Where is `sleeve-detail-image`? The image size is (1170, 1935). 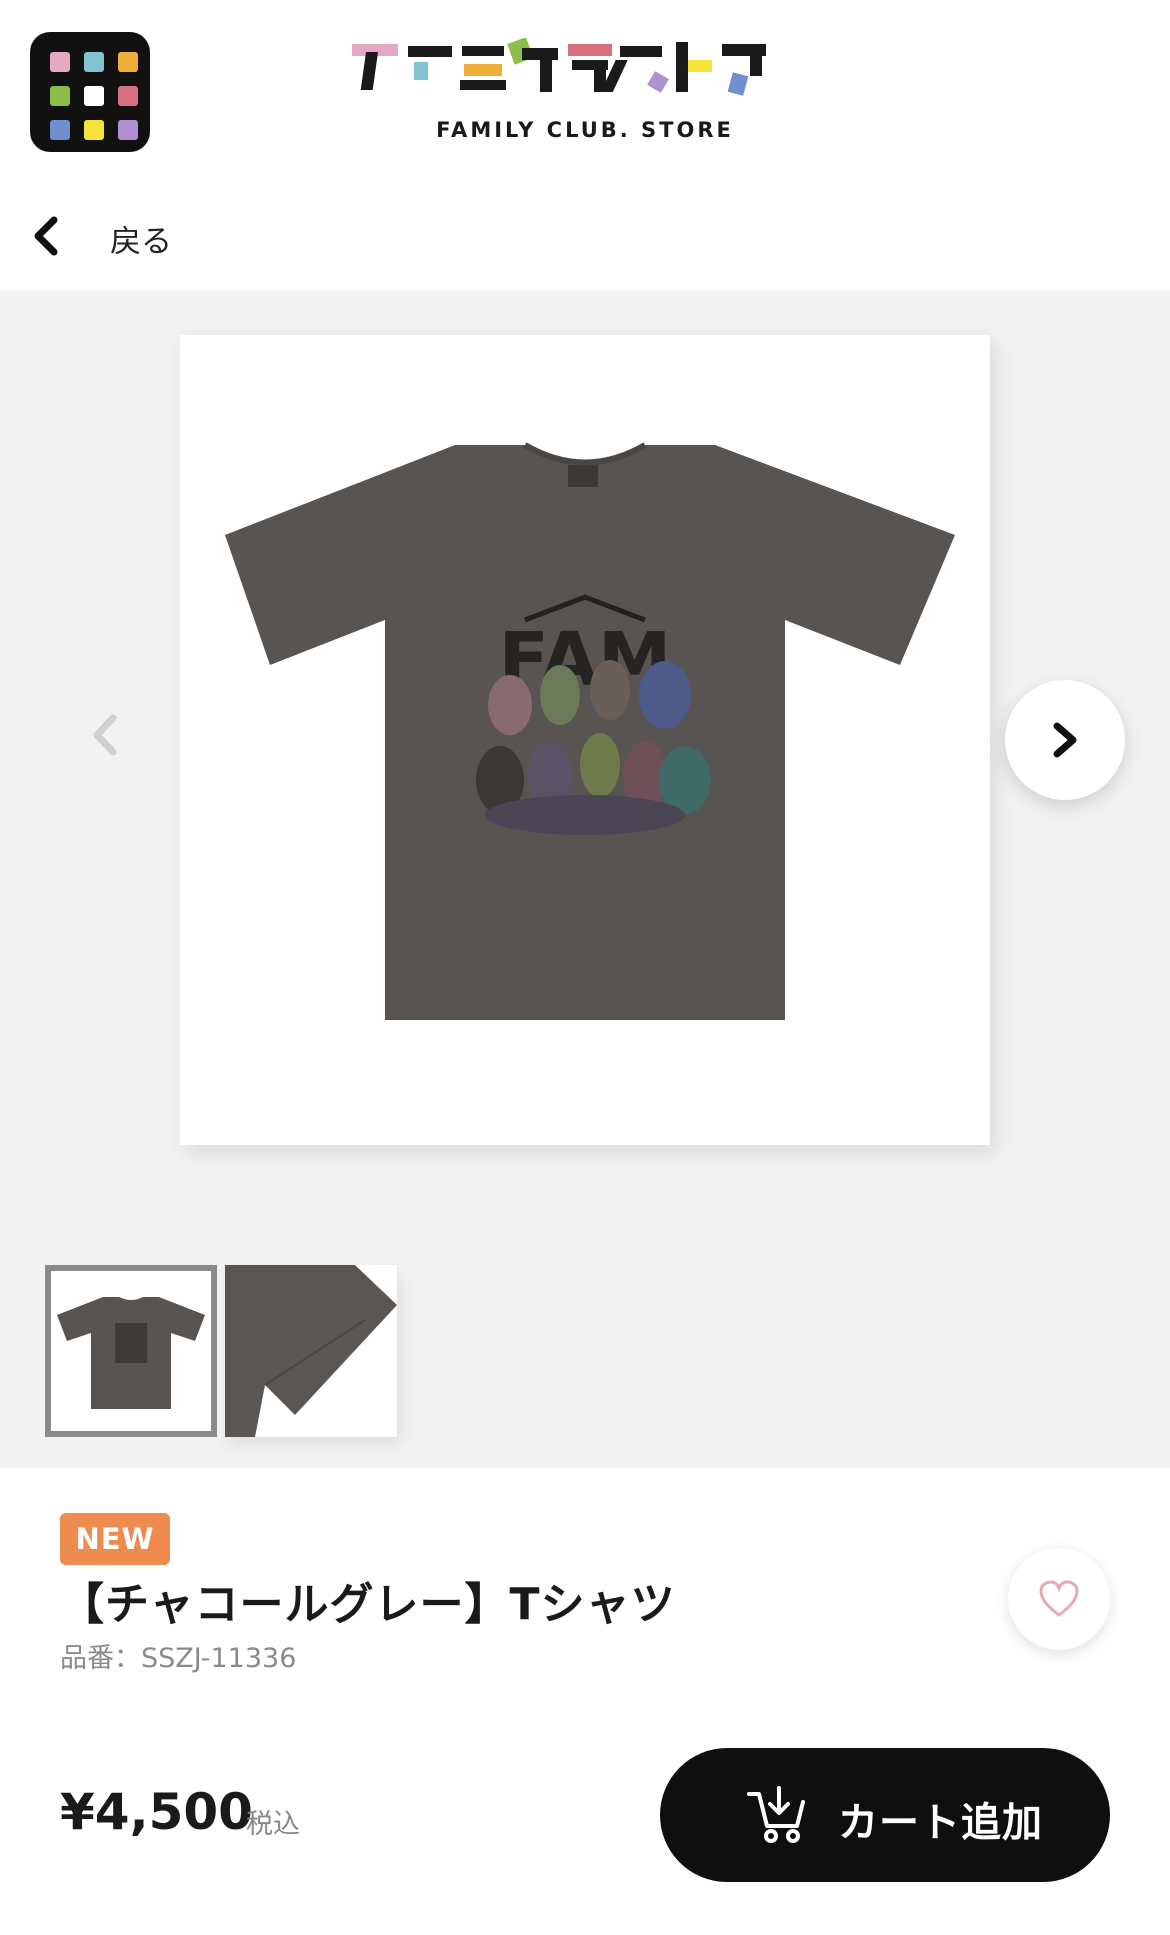
sleeve-detail-image is located at coordinates (311, 1351).